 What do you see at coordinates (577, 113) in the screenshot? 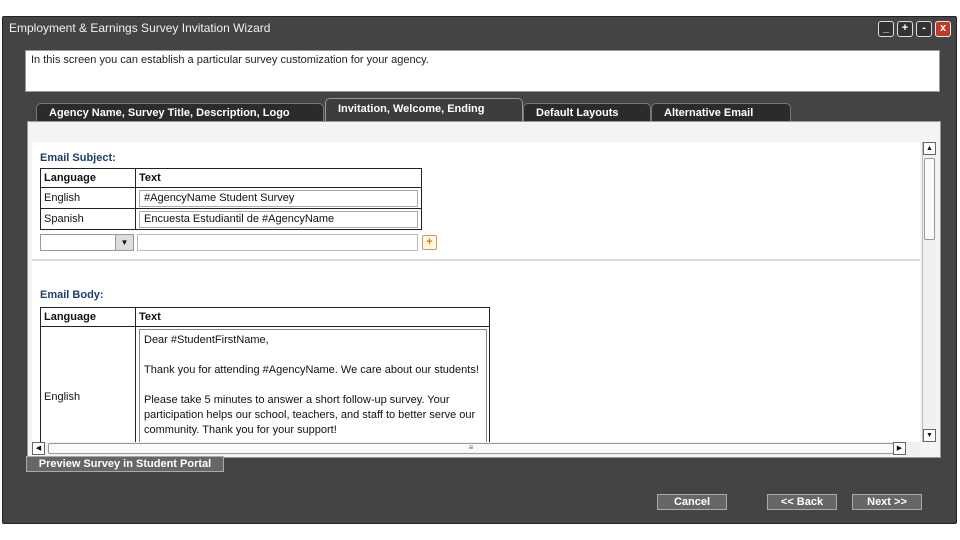
I see `tab-label: Default Layouts` at bounding box center [577, 113].